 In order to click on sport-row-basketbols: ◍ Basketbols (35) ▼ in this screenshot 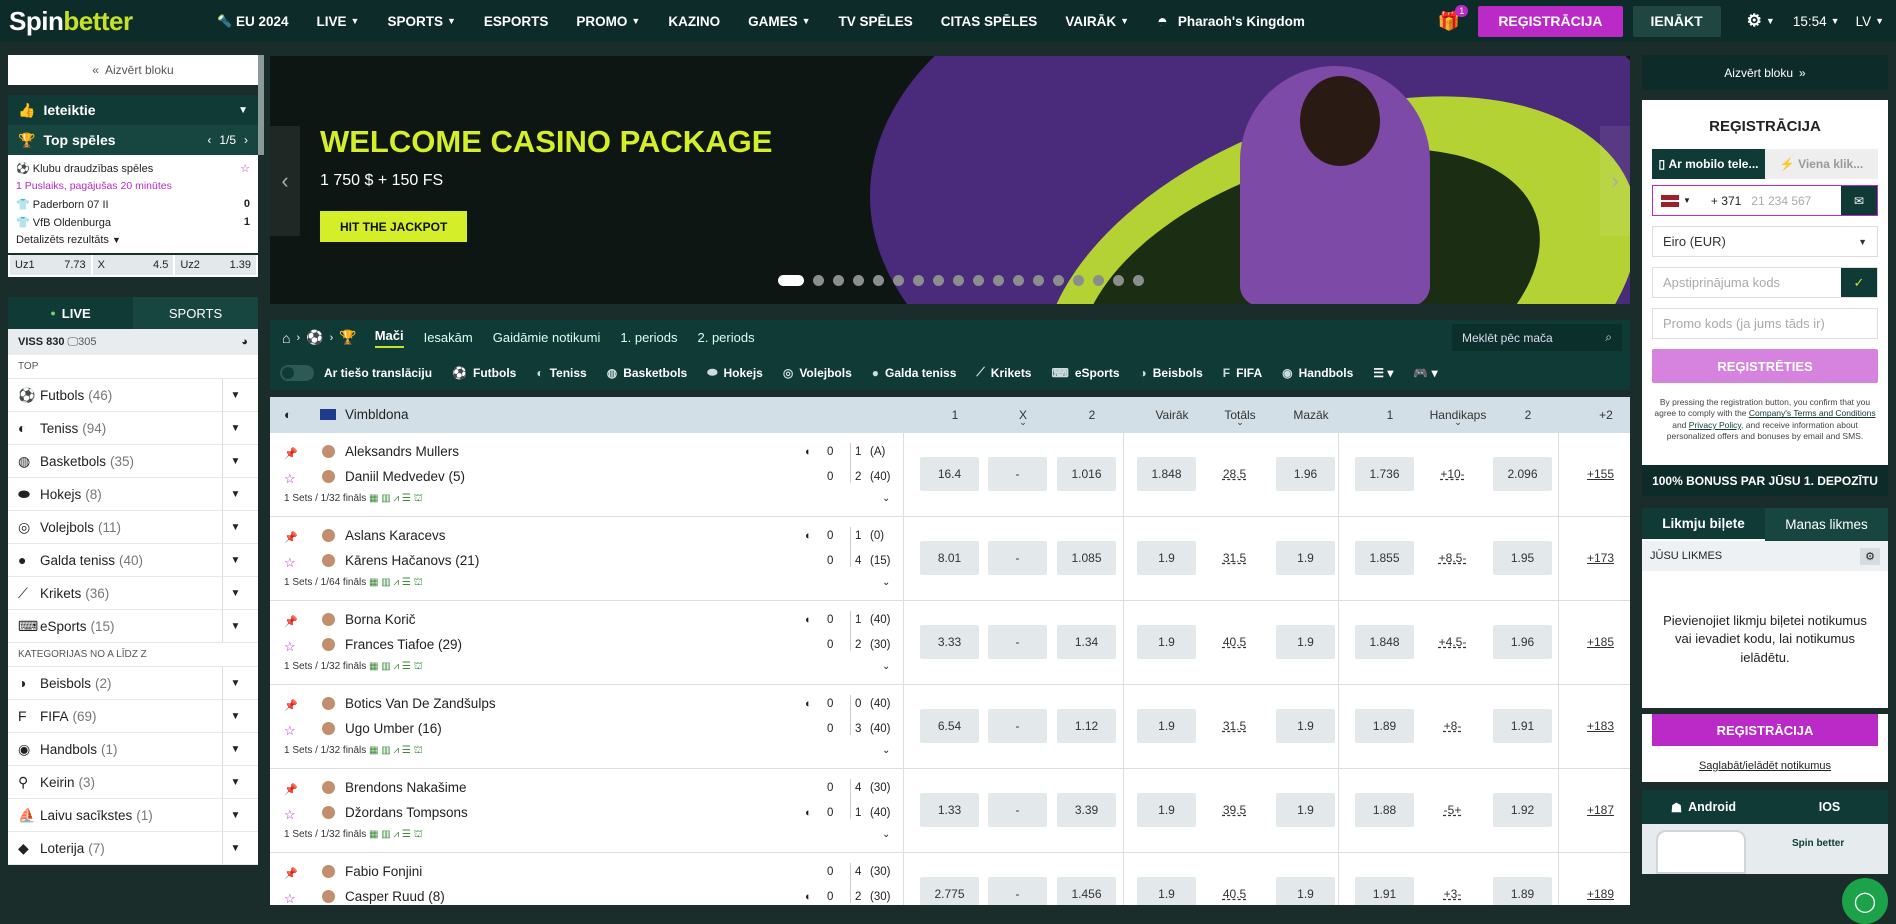, I will do `click(133, 461)`.